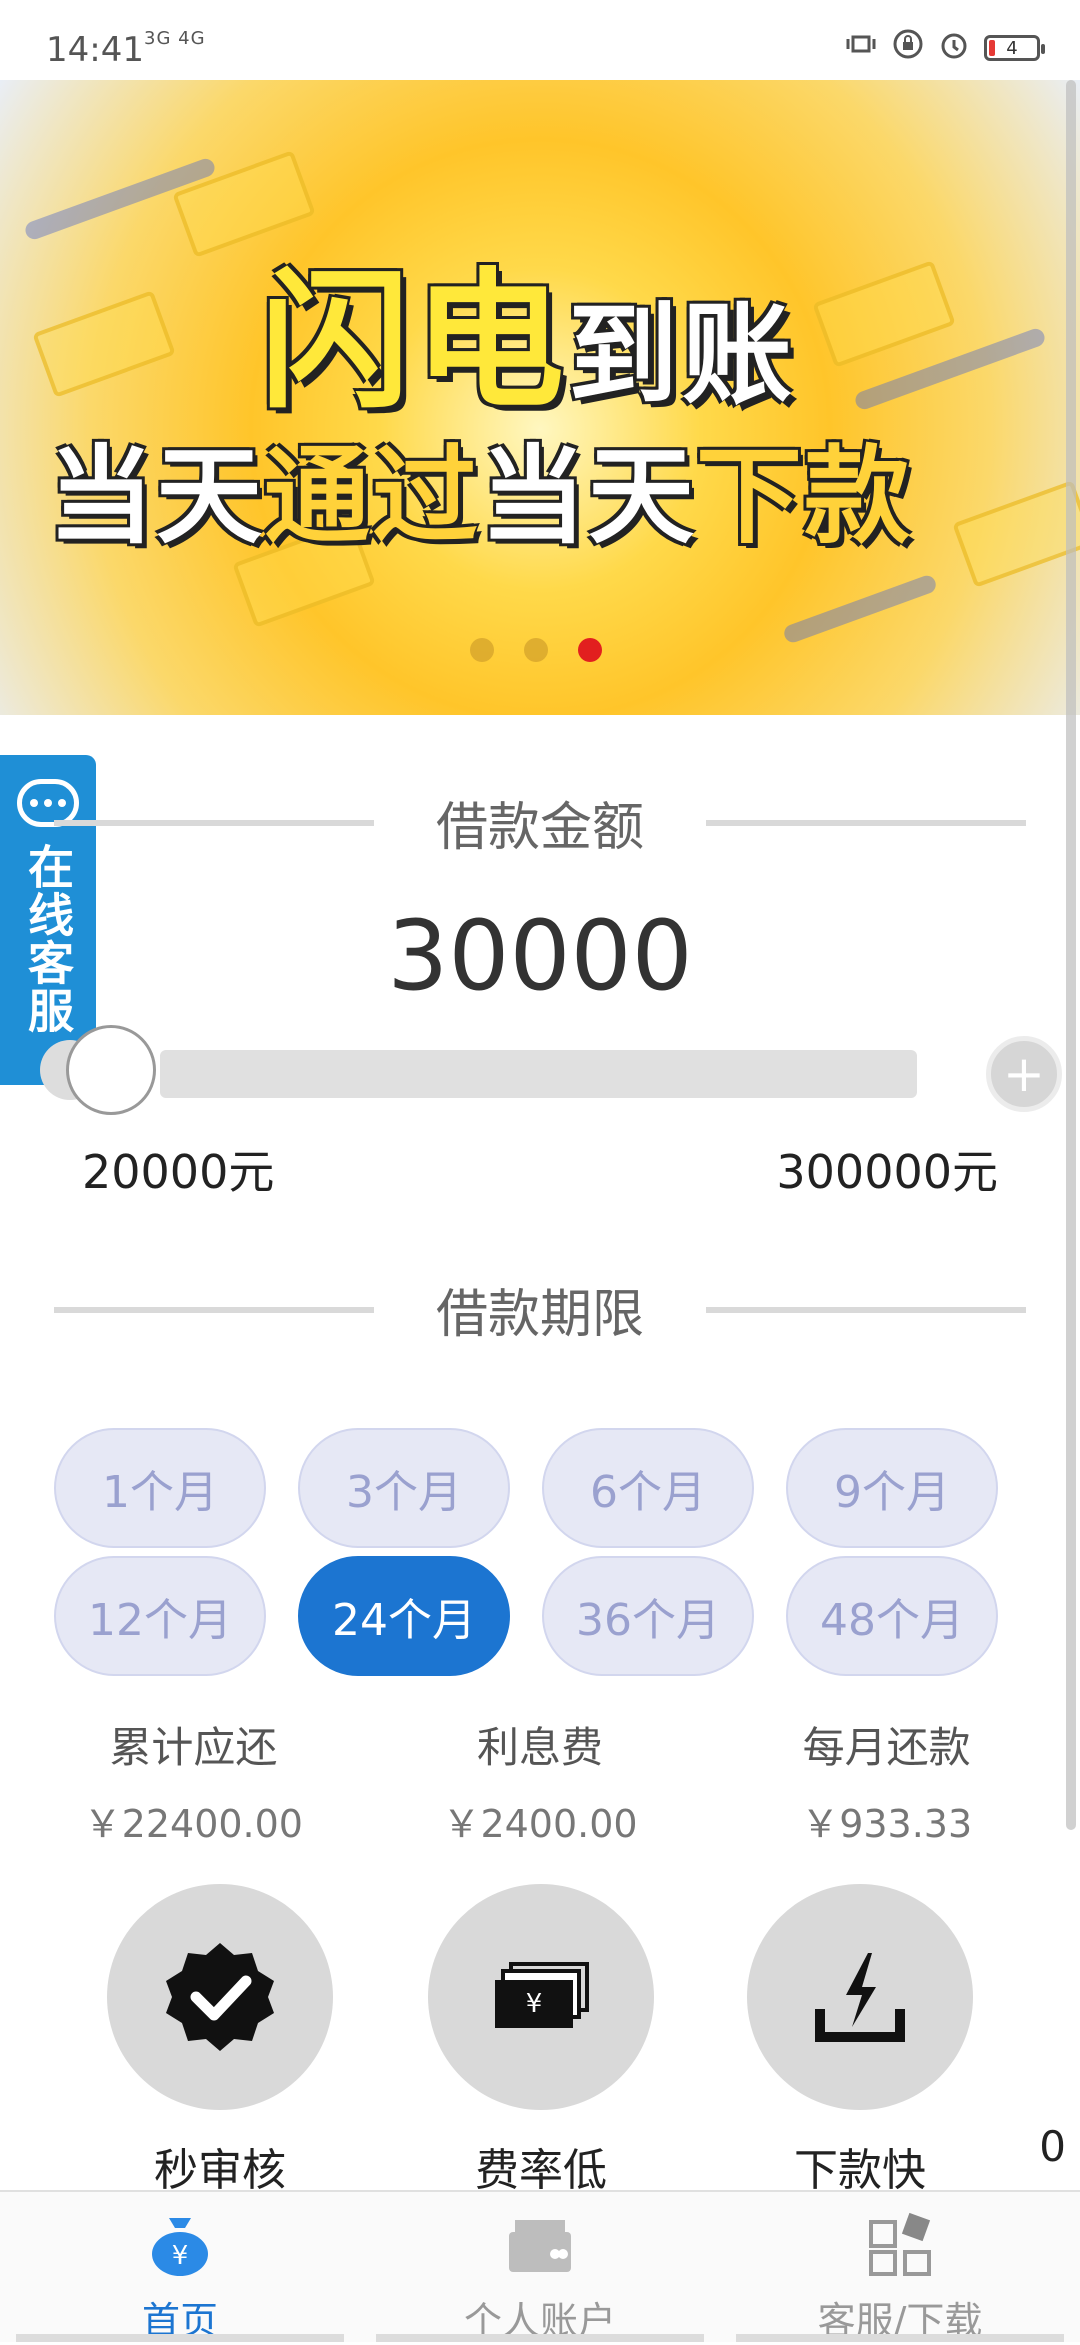  I want to click on term-heading: 借款期限, so click(540, 1309).